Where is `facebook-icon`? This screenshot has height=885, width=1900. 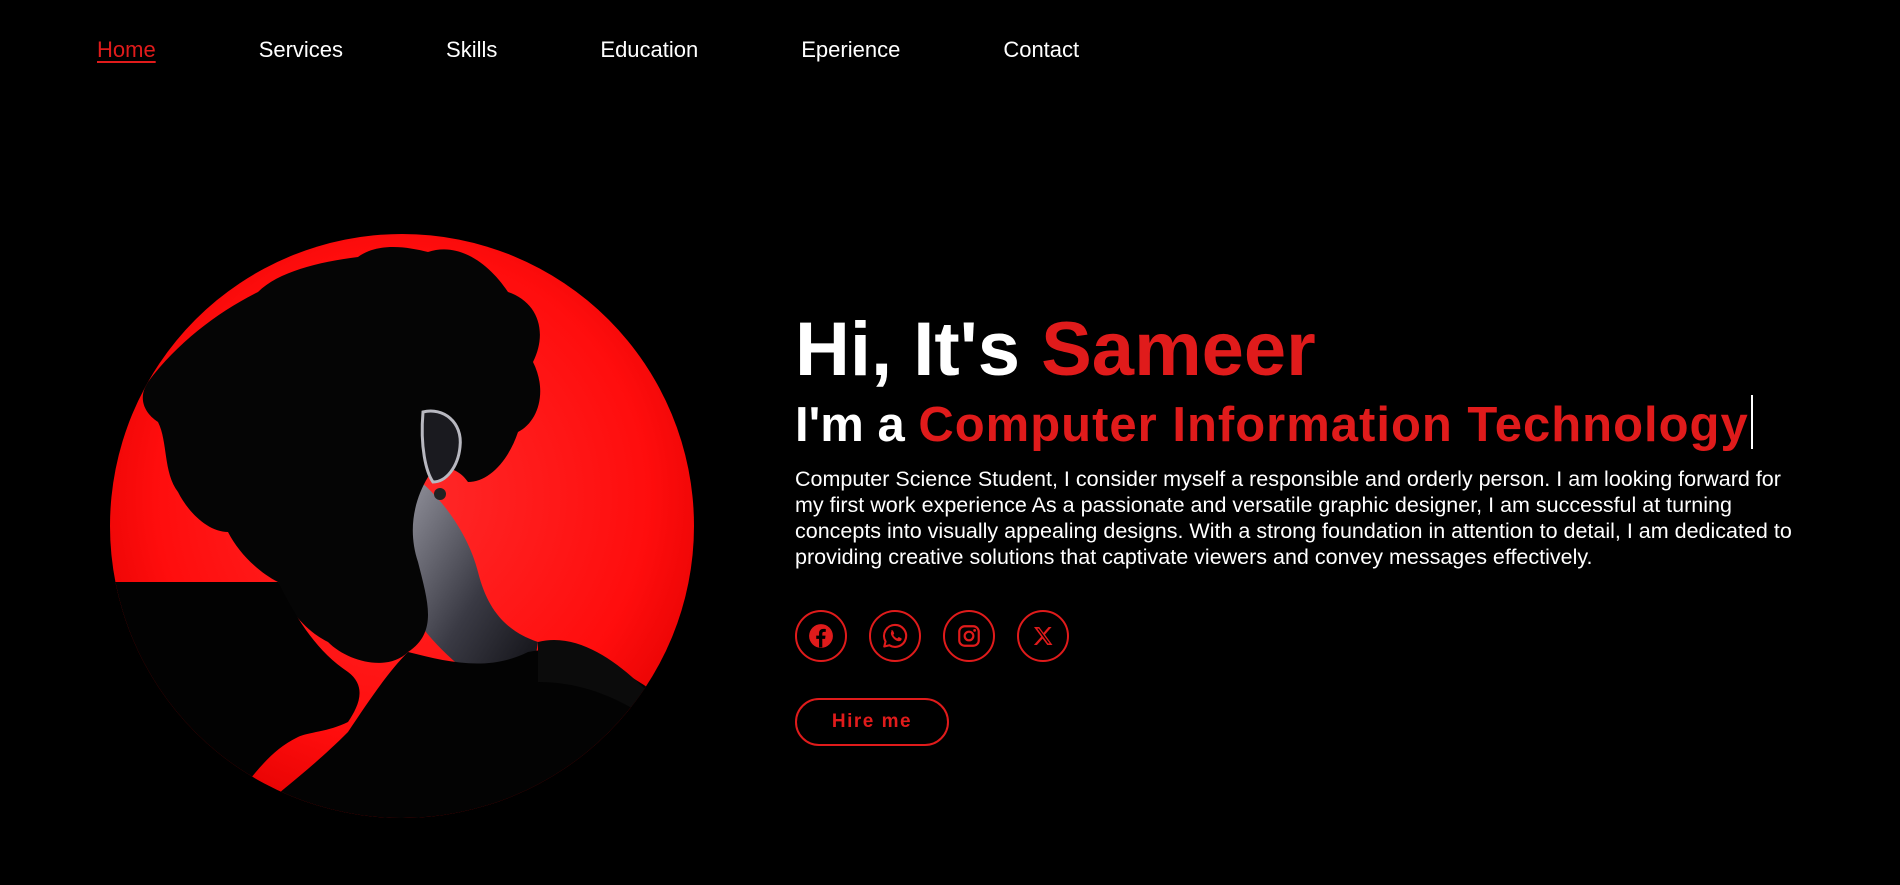 facebook-icon is located at coordinates (821, 636).